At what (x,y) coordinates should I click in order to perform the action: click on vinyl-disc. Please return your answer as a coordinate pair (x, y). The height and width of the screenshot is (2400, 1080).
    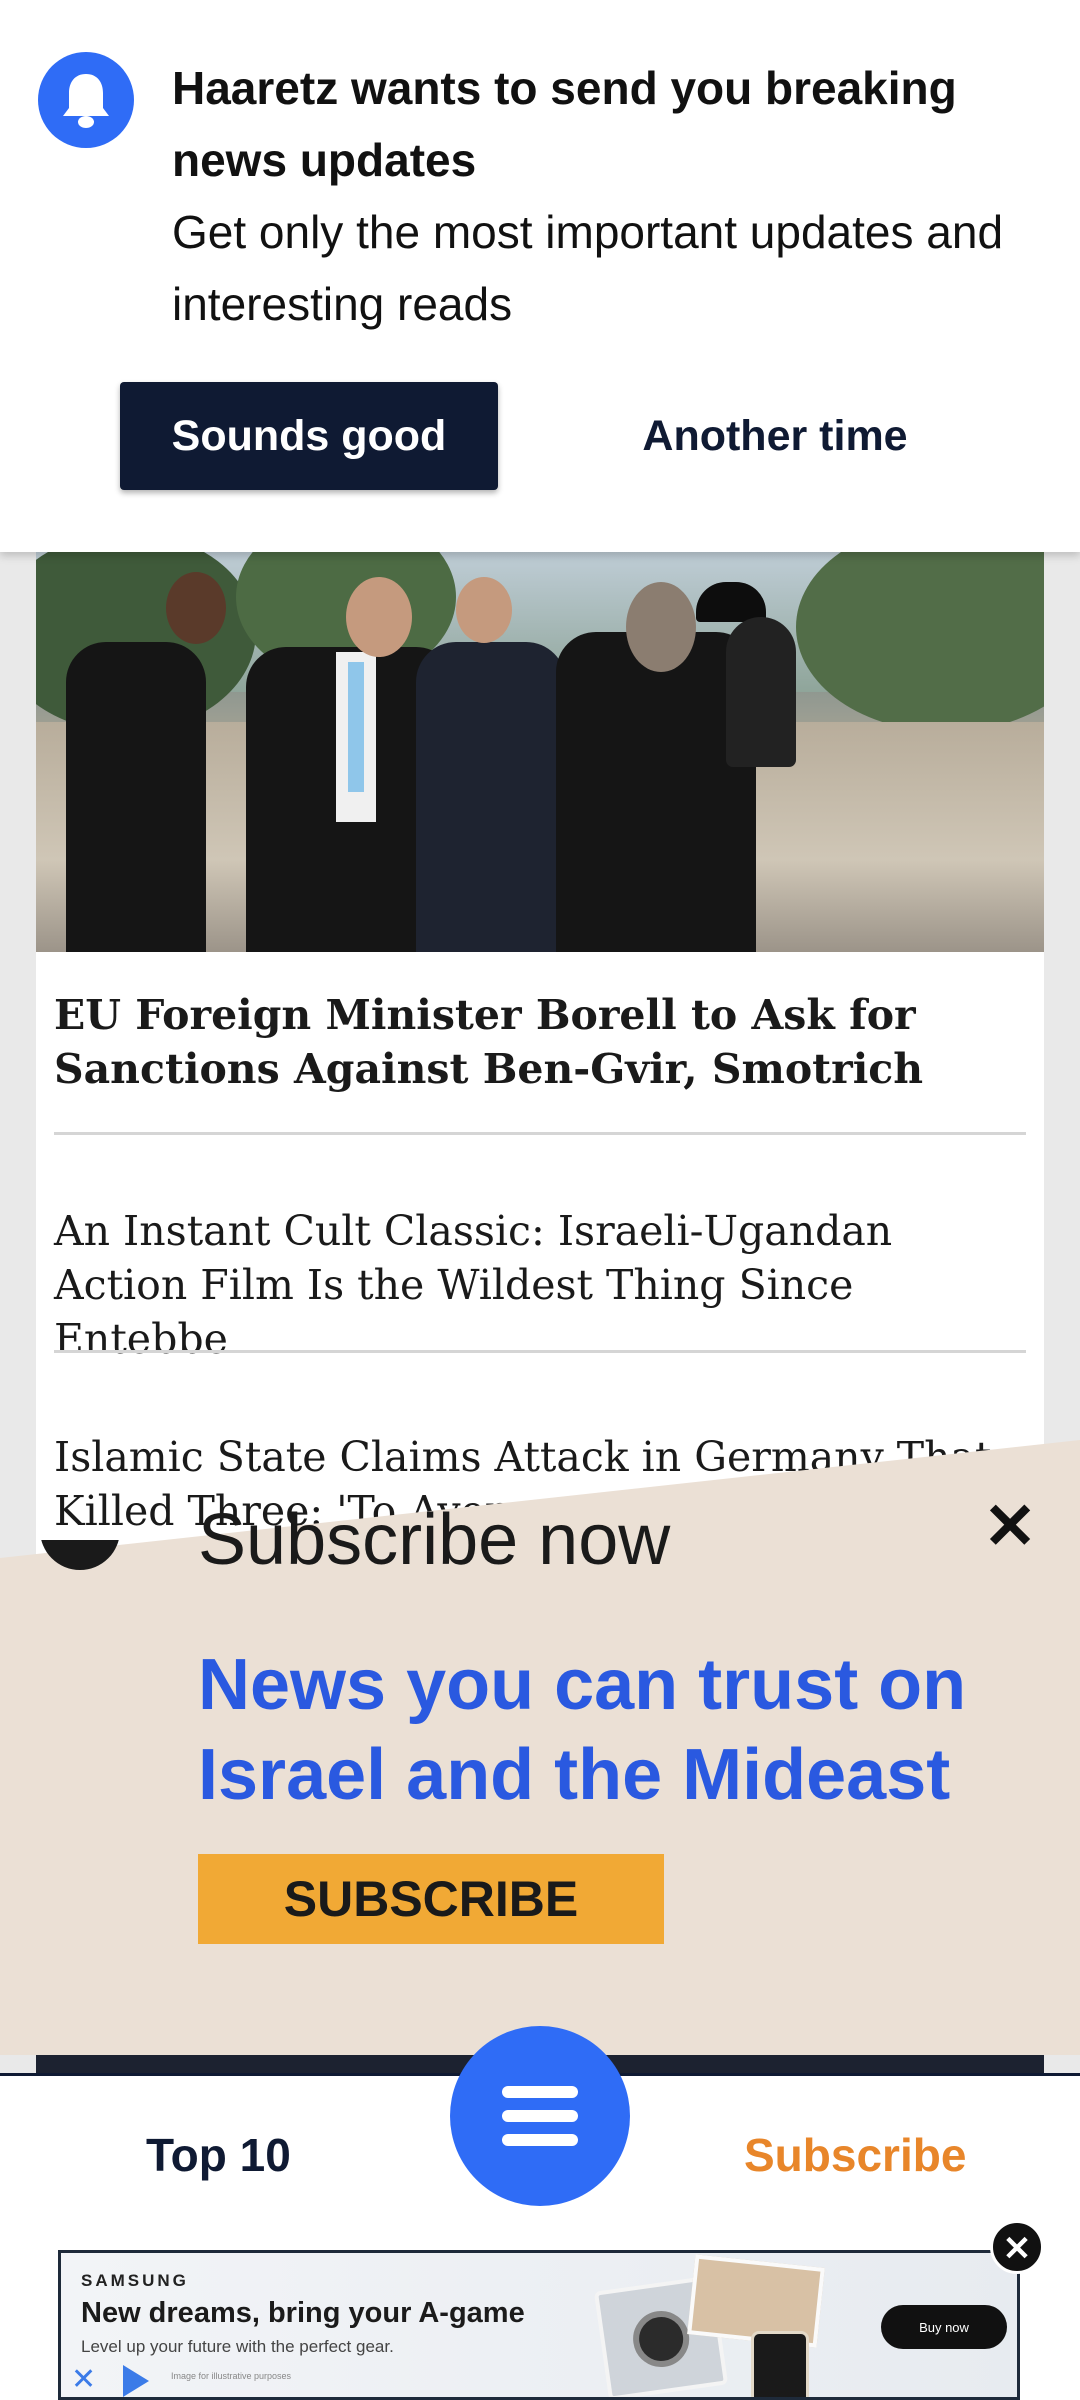
    Looking at the image, I should click on (661, 2339).